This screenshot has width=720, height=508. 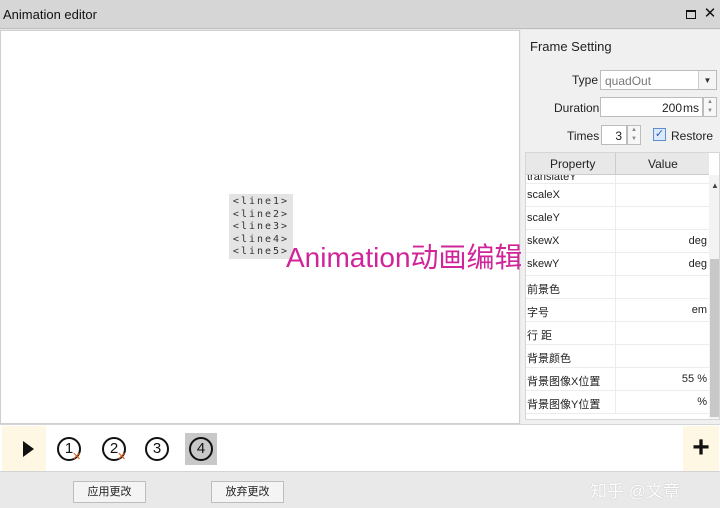 I want to click on vertical-scrollbar: ▲, so click(x=714, y=297).